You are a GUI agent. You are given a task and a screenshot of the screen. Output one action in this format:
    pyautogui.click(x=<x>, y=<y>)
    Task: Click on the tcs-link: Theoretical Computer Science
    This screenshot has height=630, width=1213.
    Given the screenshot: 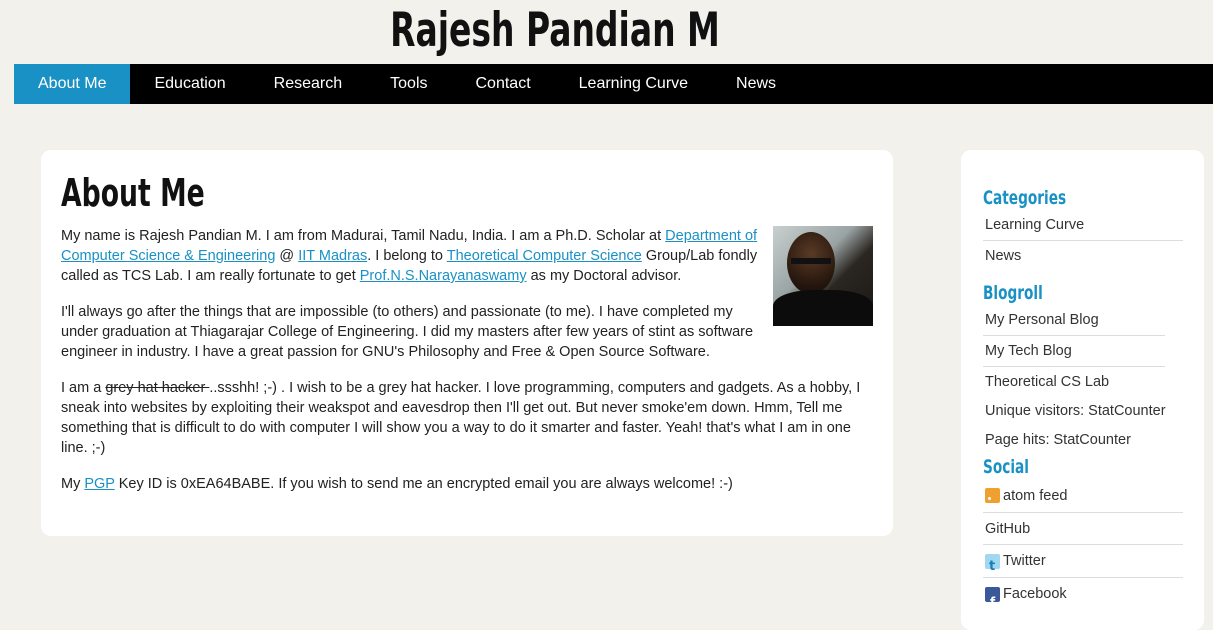 What is the action you would take?
    pyautogui.click(x=544, y=256)
    